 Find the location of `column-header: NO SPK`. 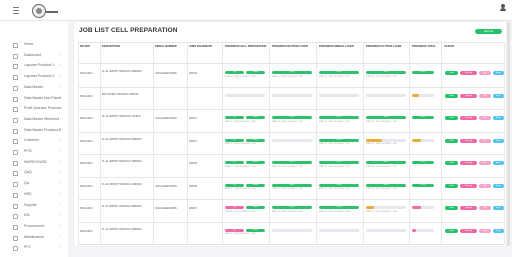

column-header: NO SPK is located at coordinates (90, 54).